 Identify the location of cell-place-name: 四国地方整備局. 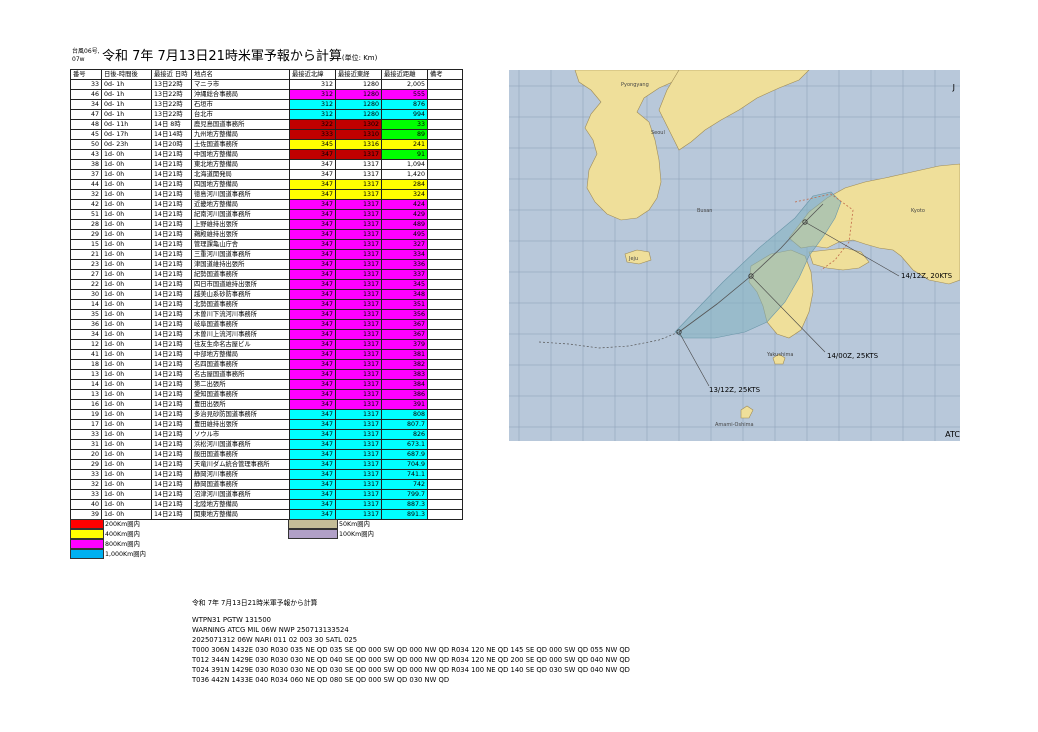
(240, 184).